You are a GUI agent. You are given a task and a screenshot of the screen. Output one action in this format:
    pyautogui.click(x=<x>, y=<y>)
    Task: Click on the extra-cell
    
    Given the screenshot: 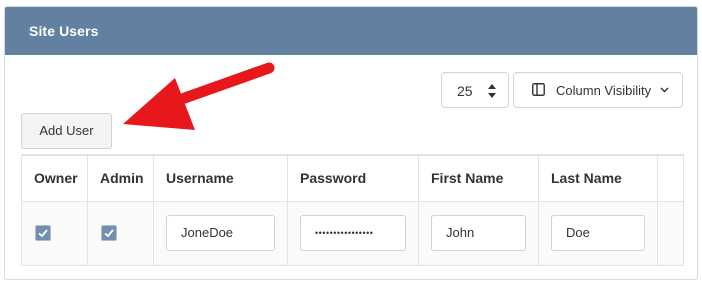 What is the action you would take?
    pyautogui.click(x=670, y=233)
    